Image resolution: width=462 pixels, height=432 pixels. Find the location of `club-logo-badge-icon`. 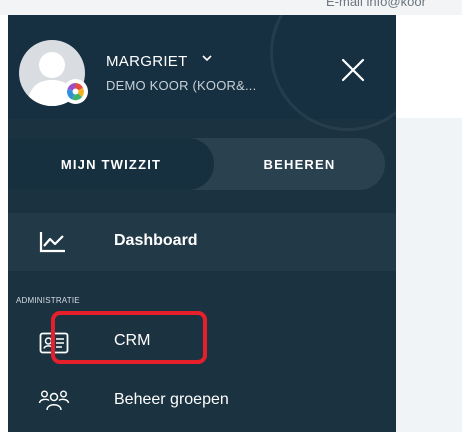

club-logo-badge-icon is located at coordinates (75, 91).